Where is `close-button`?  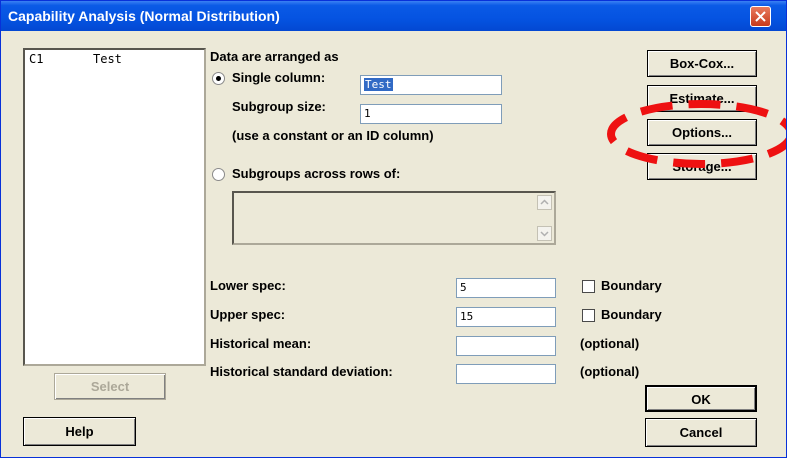
close-button is located at coordinates (760, 16).